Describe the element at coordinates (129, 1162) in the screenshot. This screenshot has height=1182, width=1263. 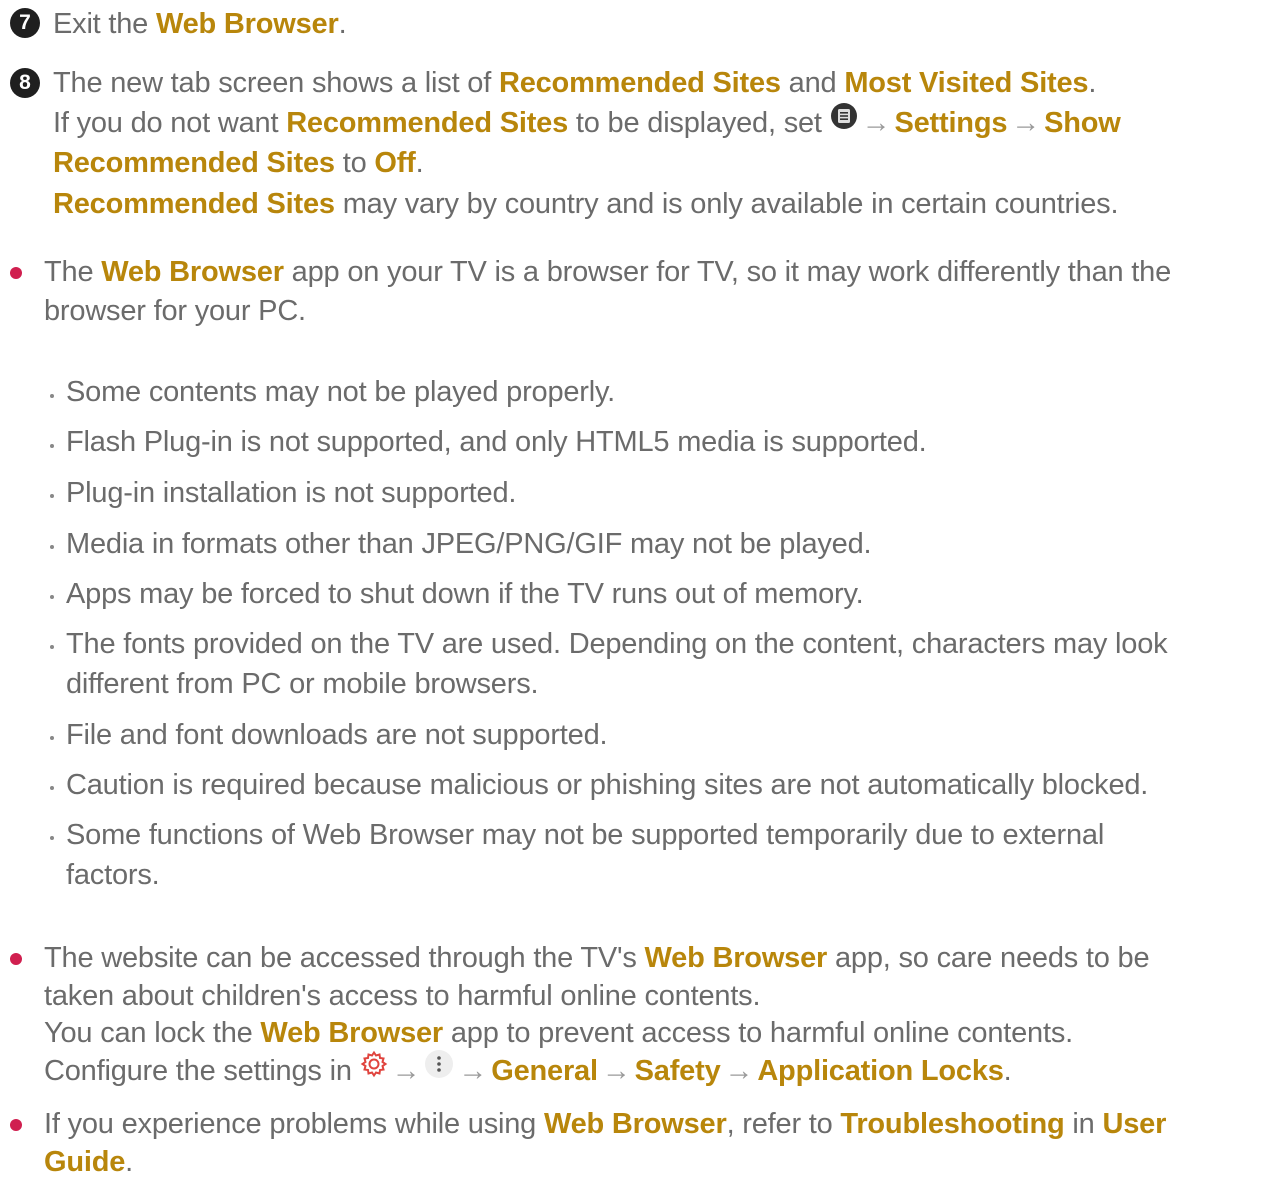
I see `note-3-l2-b: .` at that location.